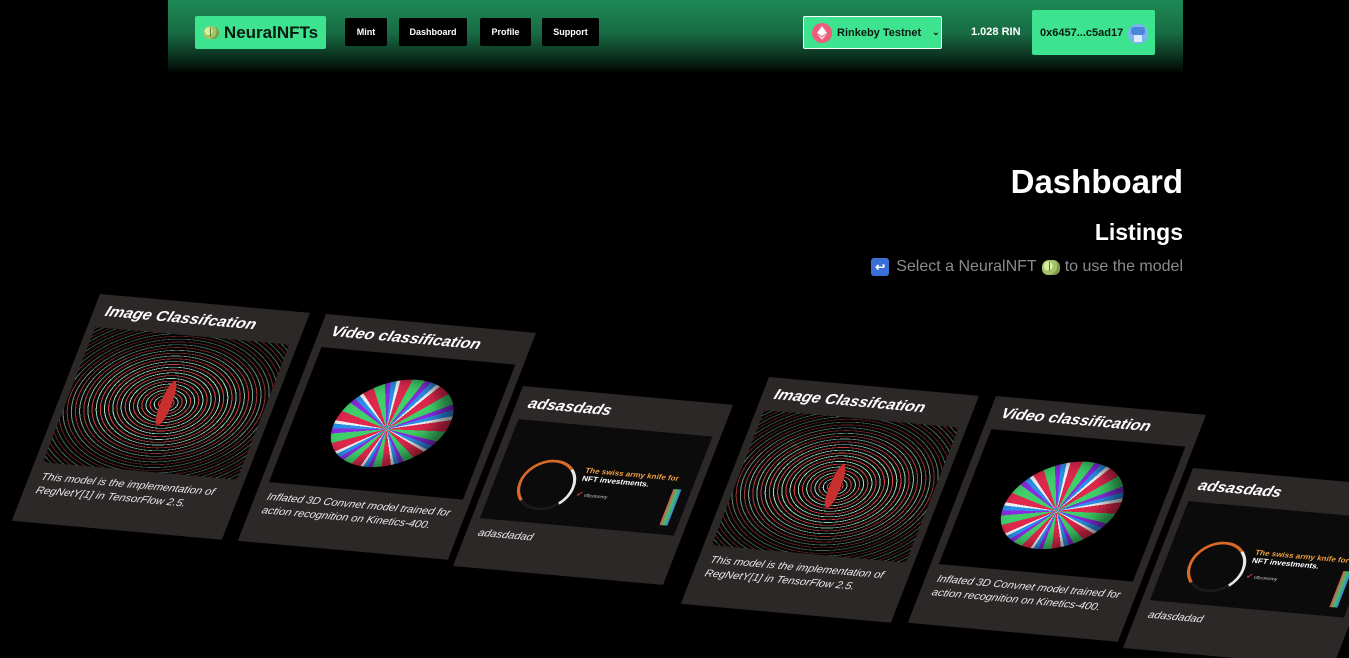 Image resolution: width=1349 pixels, height=658 pixels. Describe the element at coordinates (1138, 34) in the screenshot. I see `avatar` at that location.